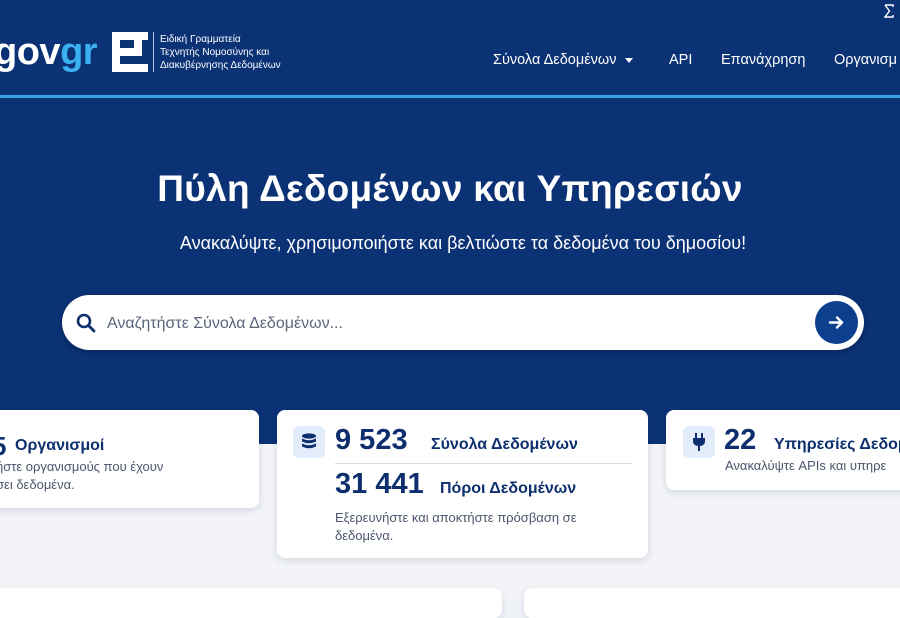 Image resolution: width=900 pixels, height=618 pixels. What do you see at coordinates (889, 11) in the screenshot?
I see `sigma-icon` at bounding box center [889, 11].